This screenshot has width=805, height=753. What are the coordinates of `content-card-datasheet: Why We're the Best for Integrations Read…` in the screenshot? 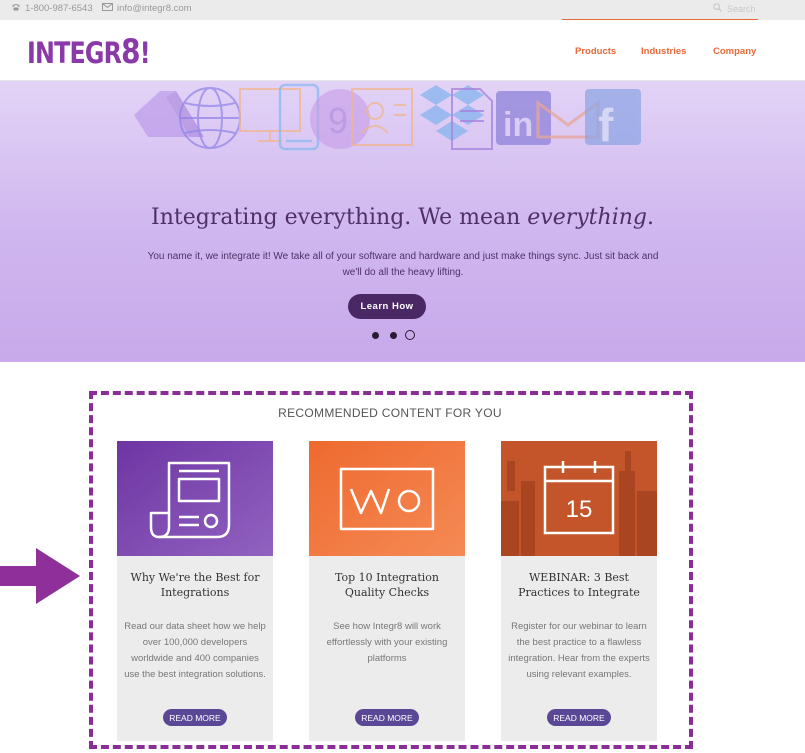 It's located at (195, 591).